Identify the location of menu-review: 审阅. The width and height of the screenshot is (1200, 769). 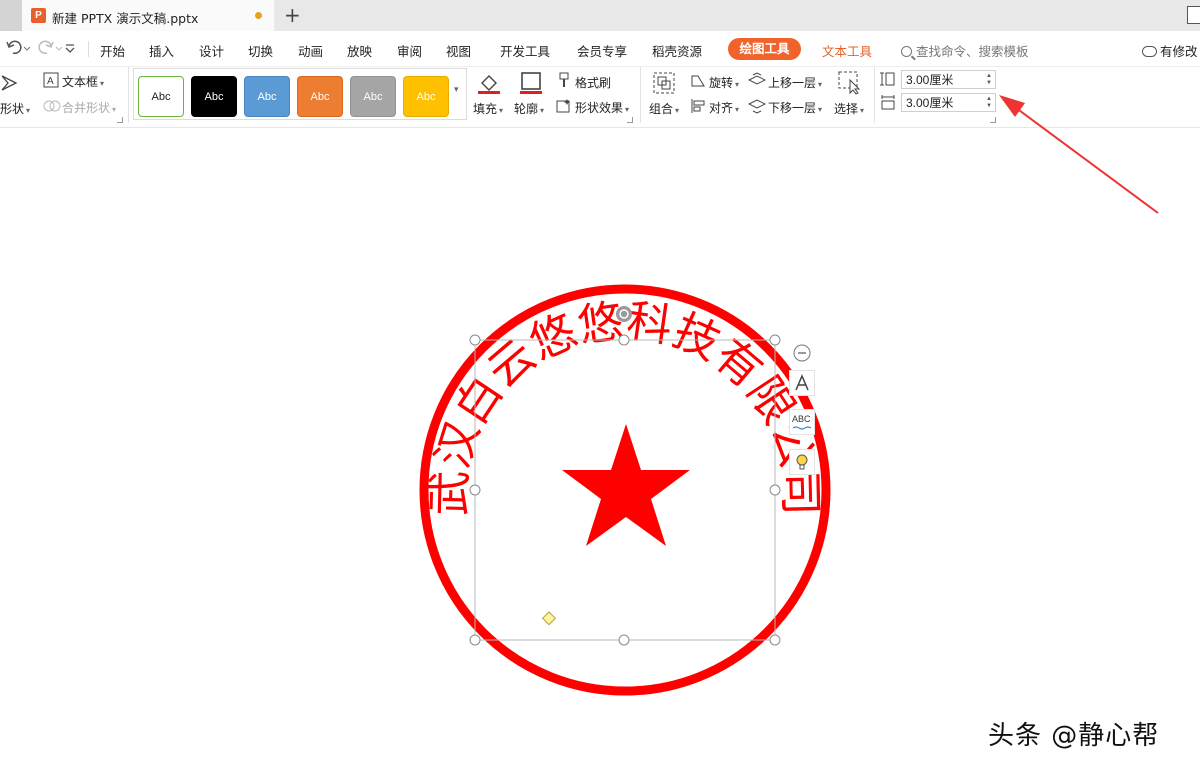
(409, 50).